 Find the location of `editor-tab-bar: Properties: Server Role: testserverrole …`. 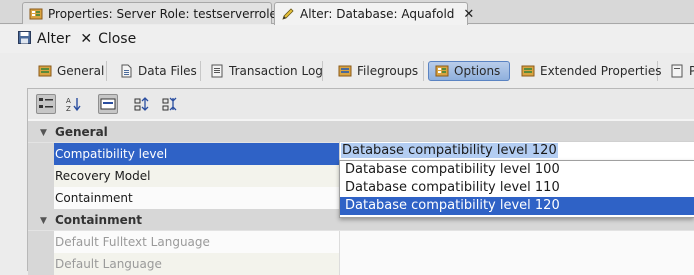

editor-tab-bar: Properties: Server Role: testserverrole … is located at coordinates (347, 12).